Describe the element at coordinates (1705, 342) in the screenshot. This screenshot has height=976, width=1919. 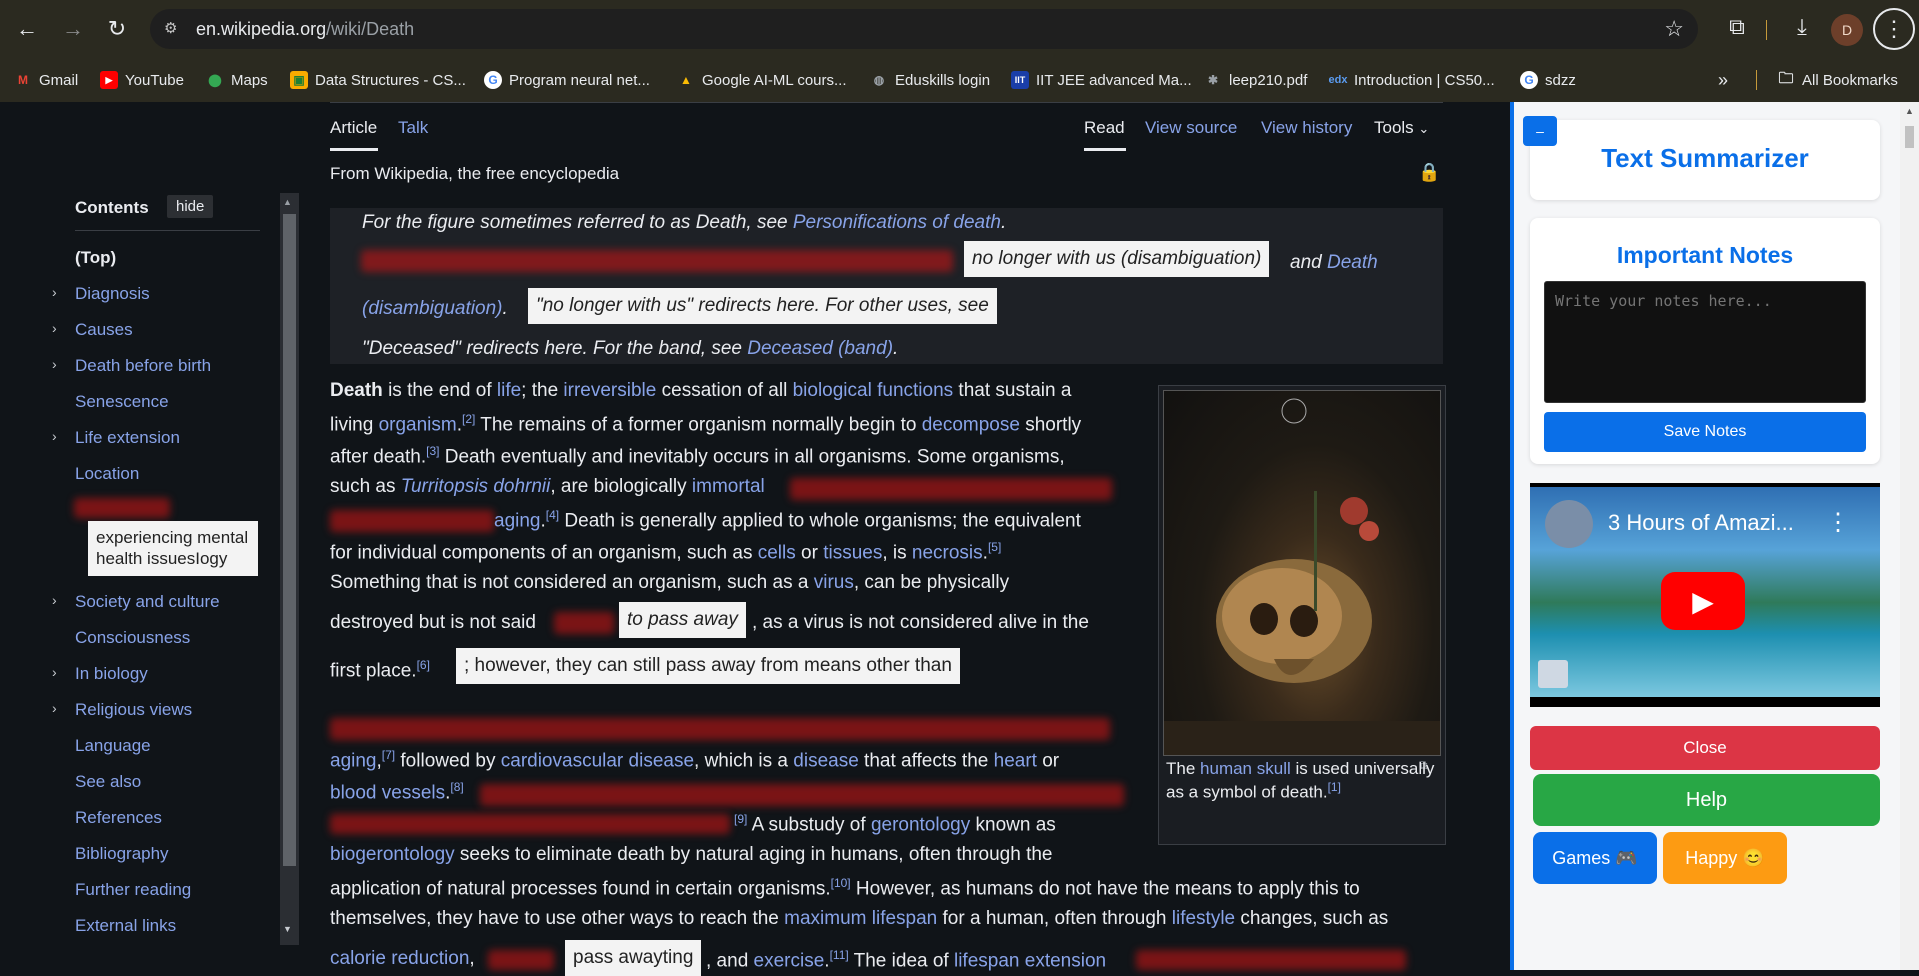
I see `notes-textarea` at that location.